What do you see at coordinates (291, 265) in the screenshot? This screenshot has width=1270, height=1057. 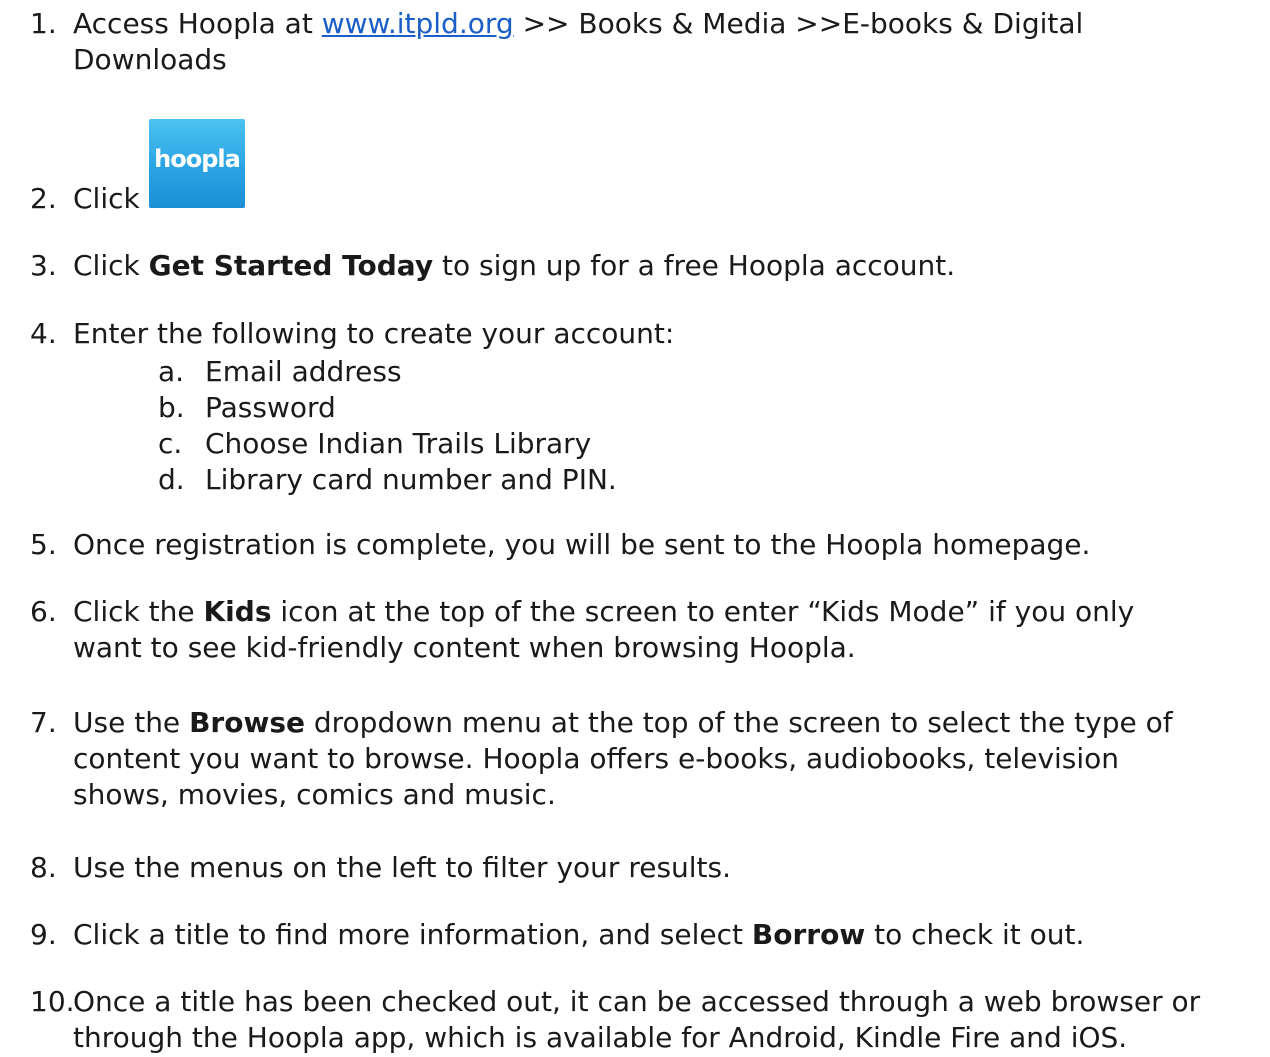 I see `get-started-today-label: Get Started Today` at bounding box center [291, 265].